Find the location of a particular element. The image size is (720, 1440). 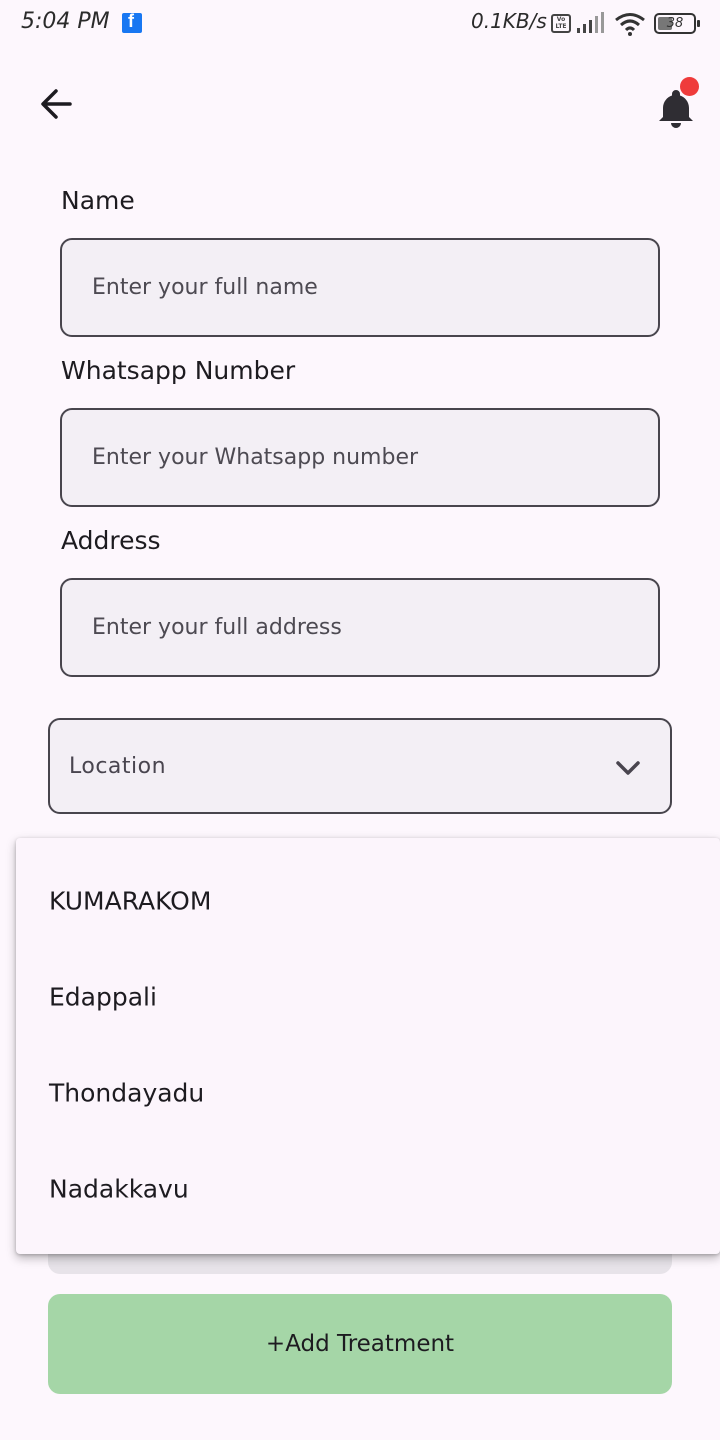

add-treatment-button: +Add Treatment is located at coordinates (360, 1344).